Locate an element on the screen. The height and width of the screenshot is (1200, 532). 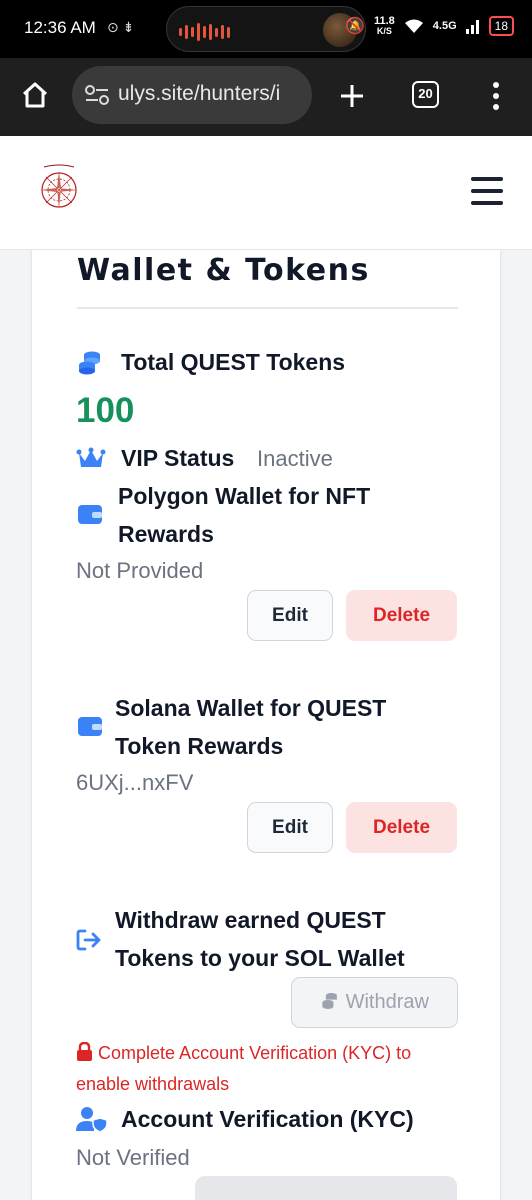
solana-edit-button: Edit is located at coordinates (290, 827).